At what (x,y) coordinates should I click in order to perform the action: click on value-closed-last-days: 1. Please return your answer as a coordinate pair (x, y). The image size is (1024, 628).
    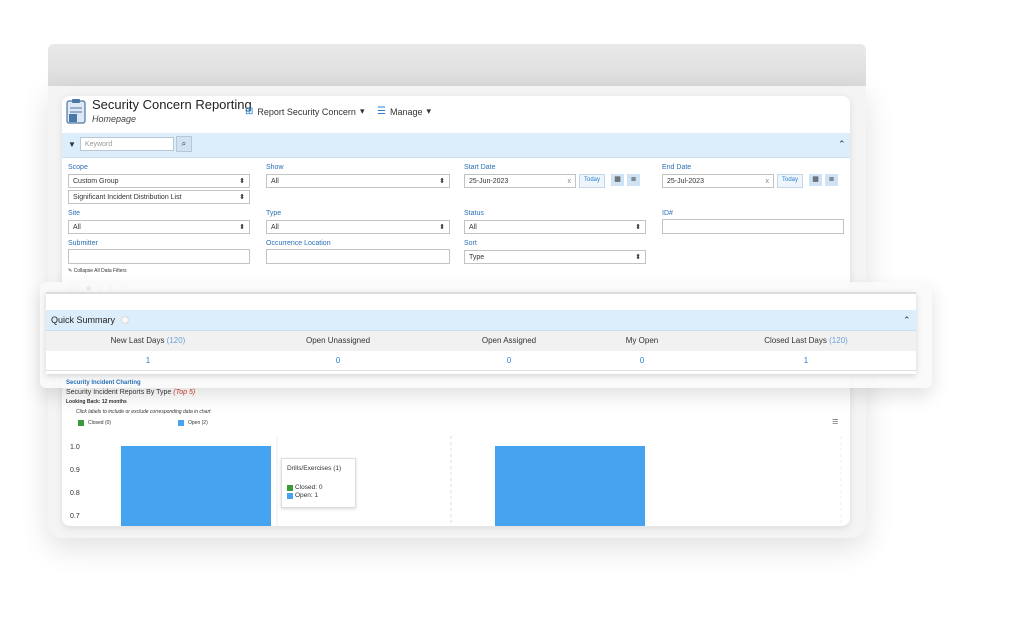
    Looking at the image, I should click on (806, 360).